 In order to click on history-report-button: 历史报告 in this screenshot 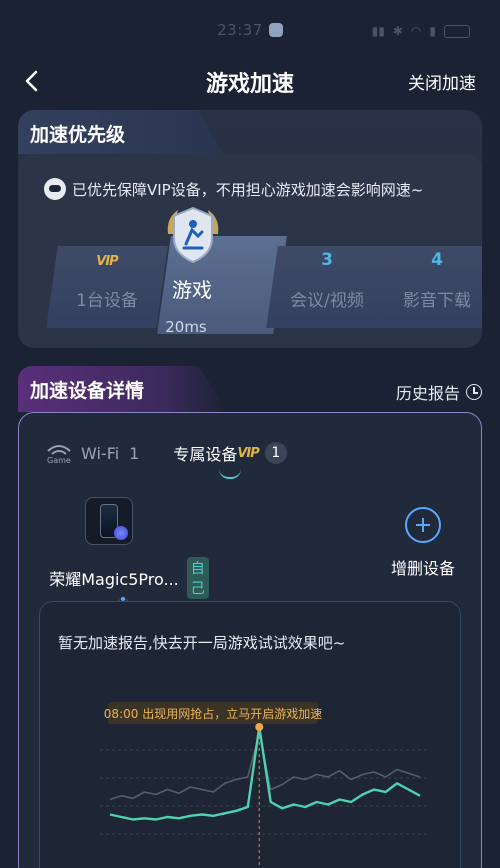, I will do `click(439, 392)`.